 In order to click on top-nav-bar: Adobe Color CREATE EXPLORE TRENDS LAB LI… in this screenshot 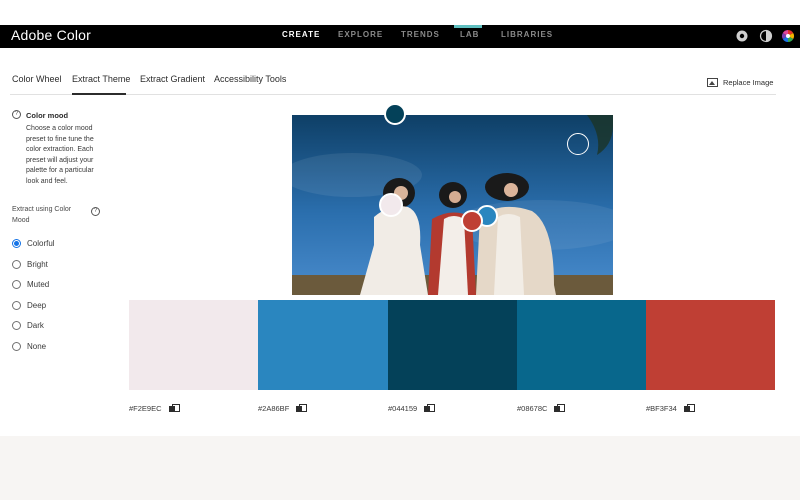, I will do `click(400, 36)`.